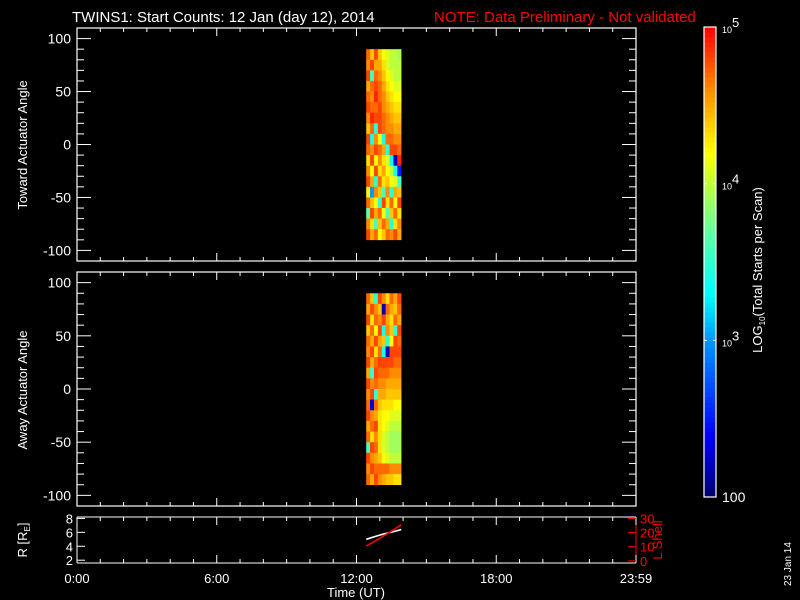 This screenshot has height=600, width=800. I want to click on y-tick-label: 0, so click(67, 389).